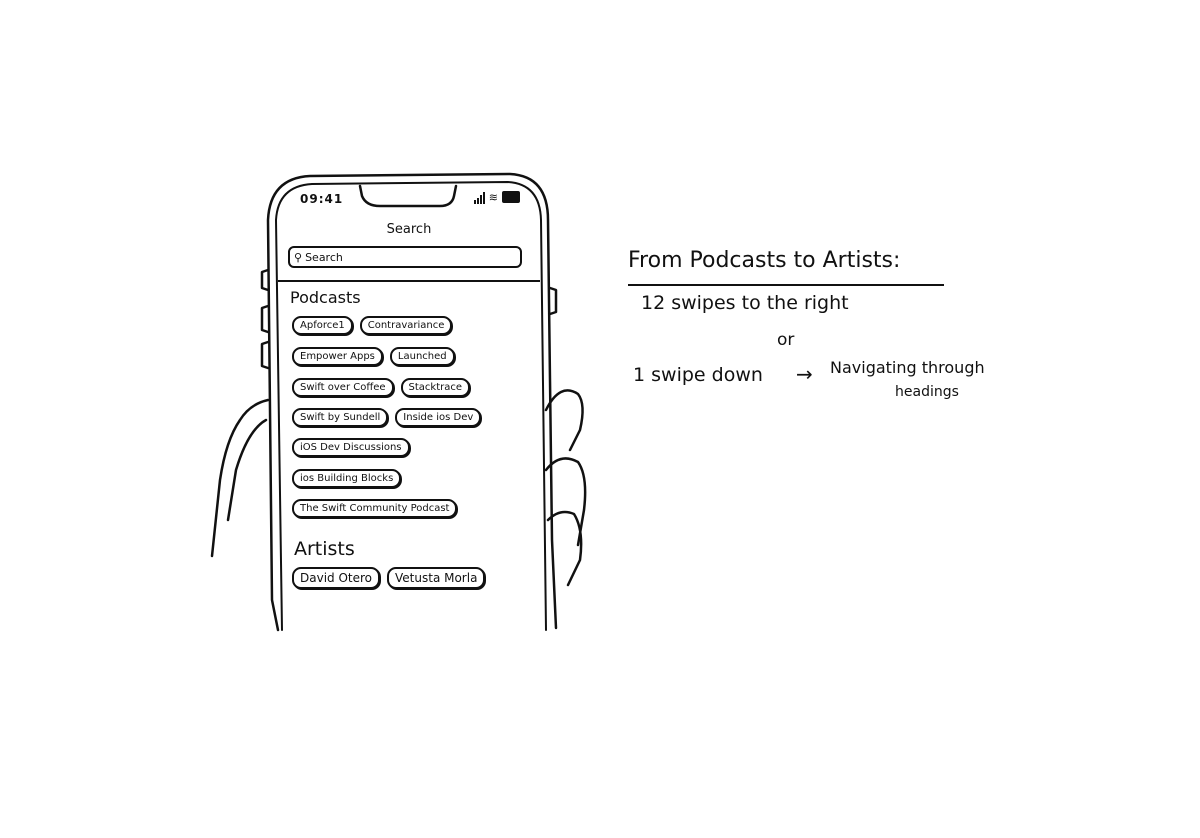 The image size is (1200, 838). I want to click on search-placeholder: Search, so click(324, 257).